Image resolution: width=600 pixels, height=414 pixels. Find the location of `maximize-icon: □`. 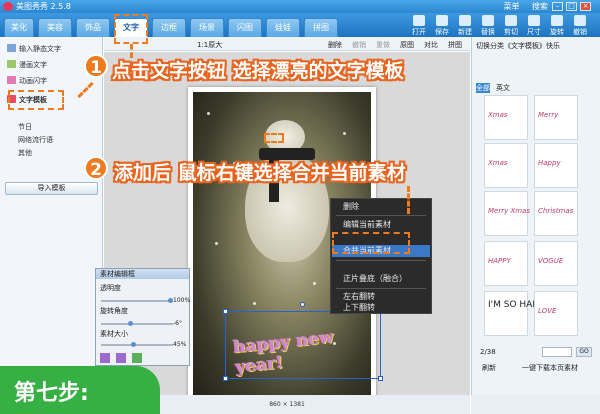

maximize-icon: □ is located at coordinates (571, 6).